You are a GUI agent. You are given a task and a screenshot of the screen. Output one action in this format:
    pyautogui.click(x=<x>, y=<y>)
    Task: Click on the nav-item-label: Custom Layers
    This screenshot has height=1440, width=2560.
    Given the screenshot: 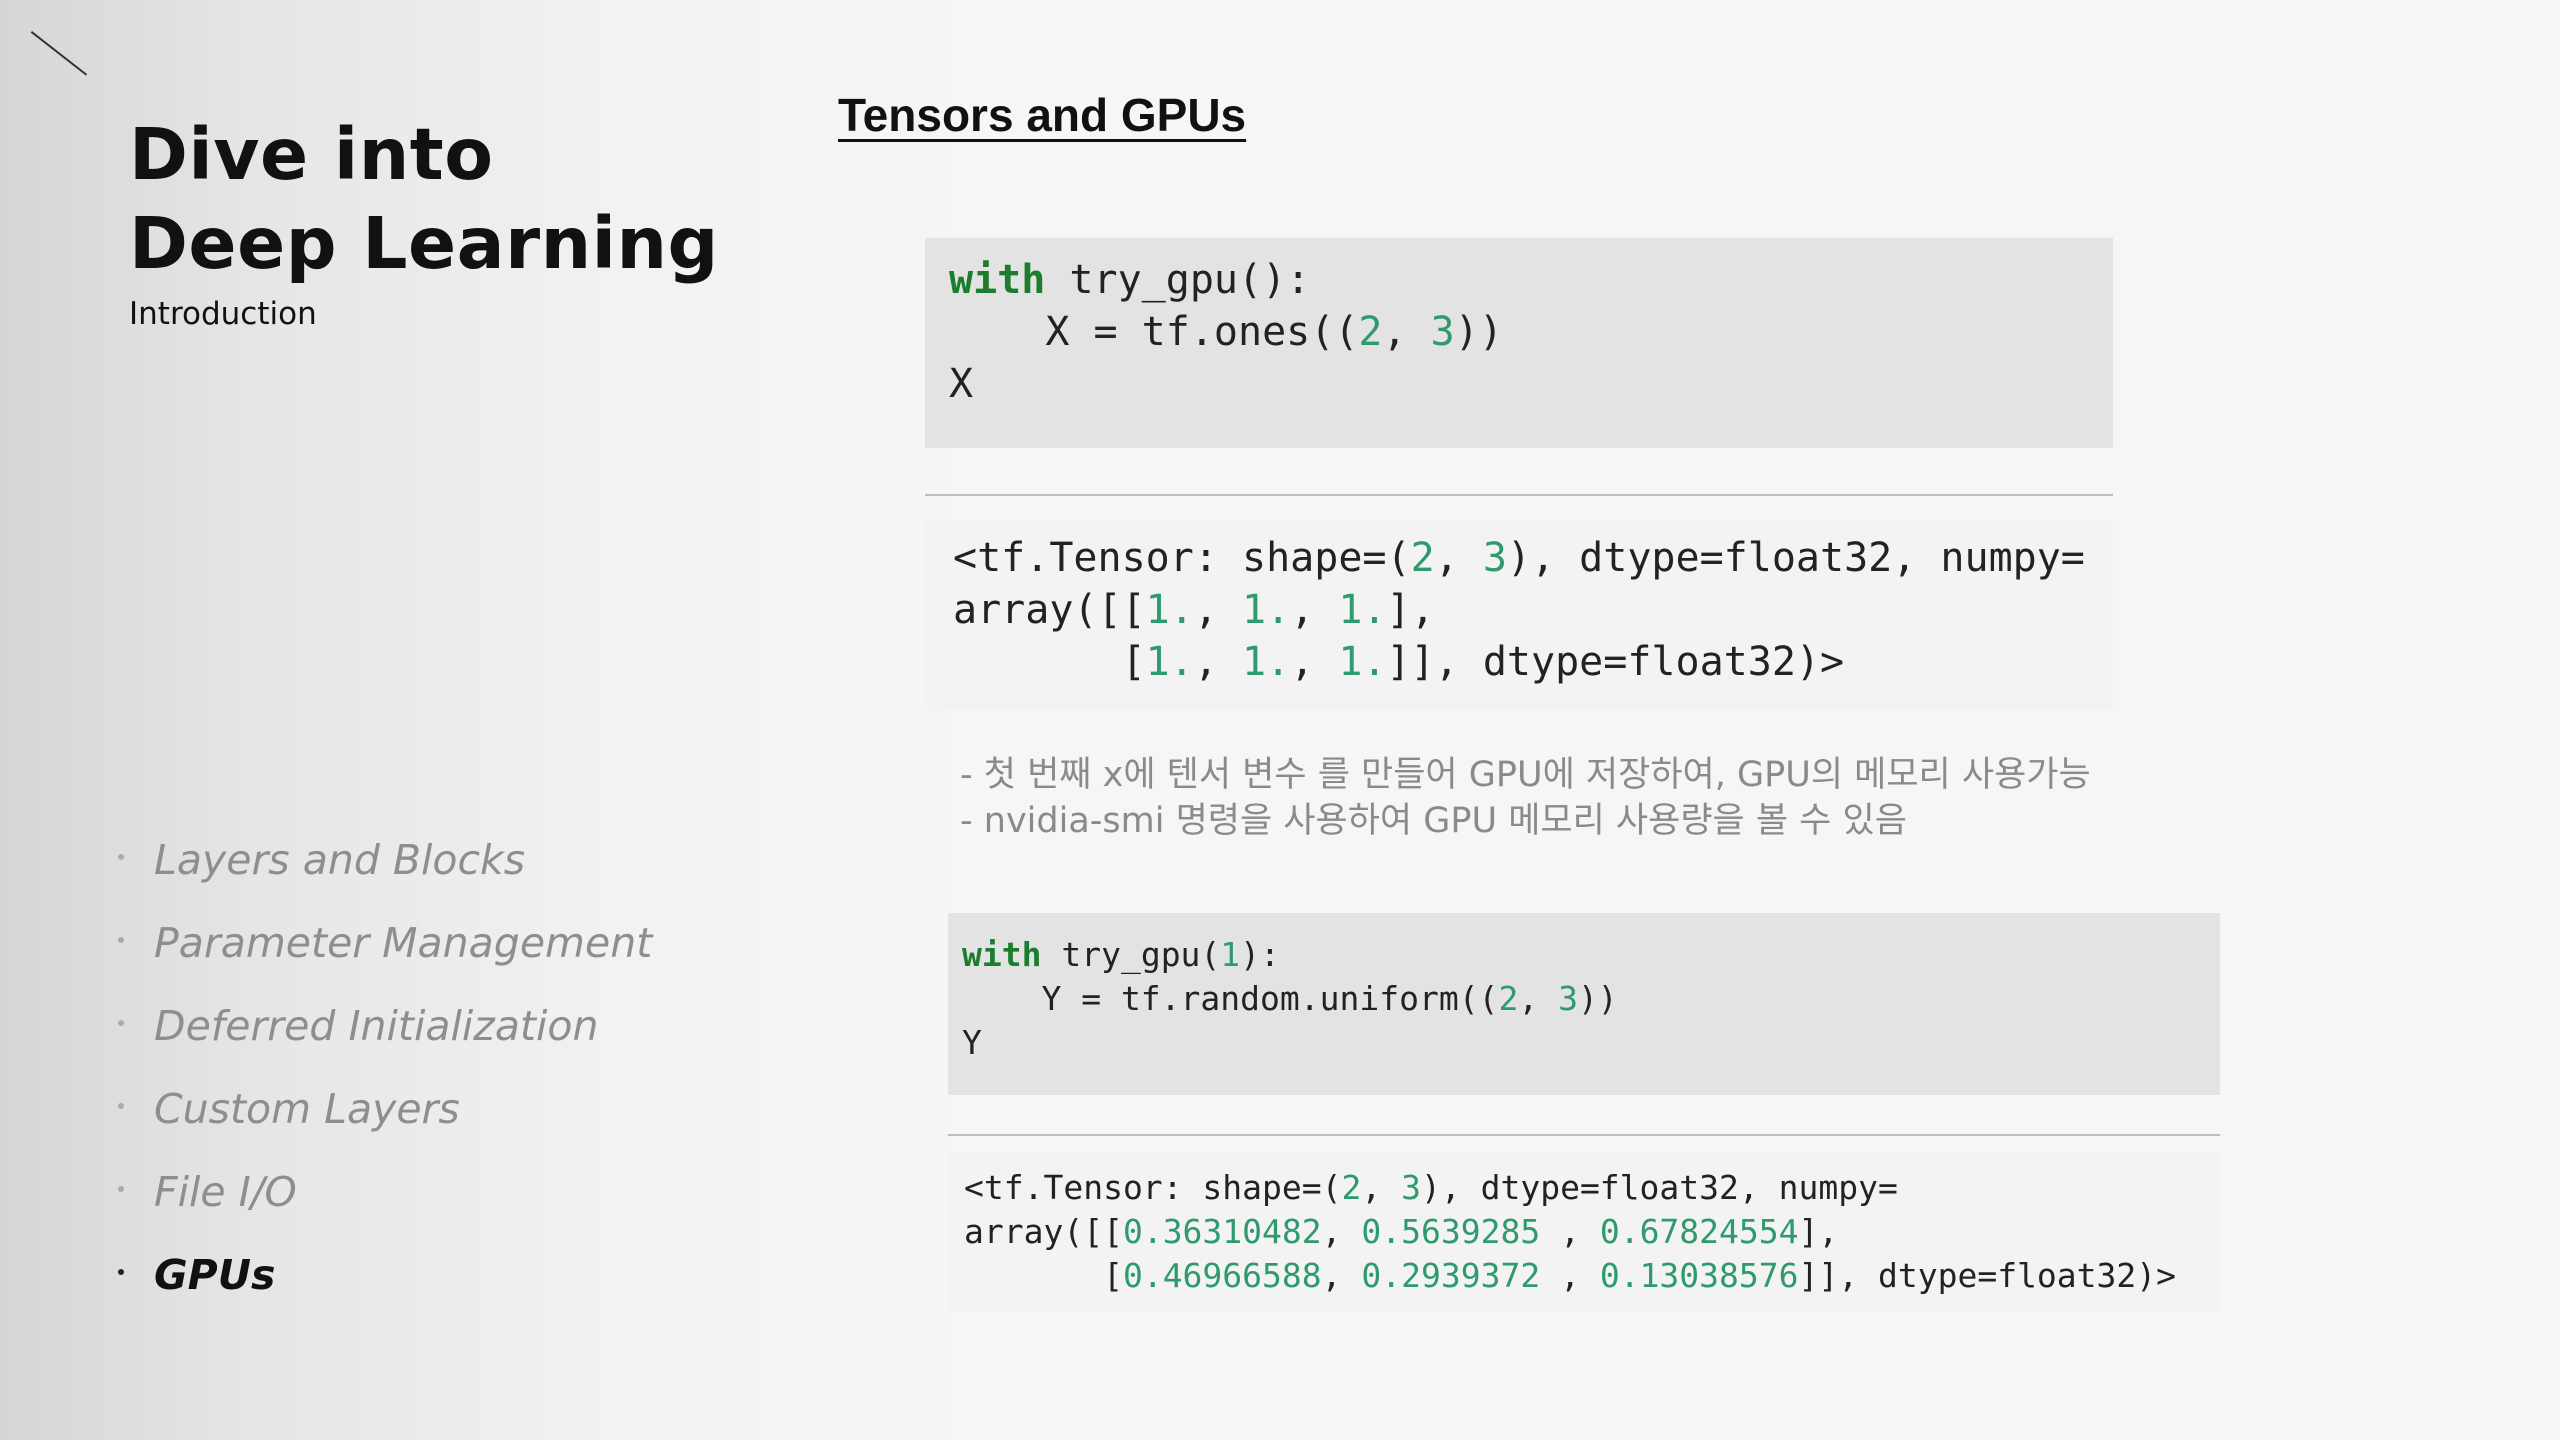 What is the action you would take?
    pyautogui.click(x=307, y=1109)
    